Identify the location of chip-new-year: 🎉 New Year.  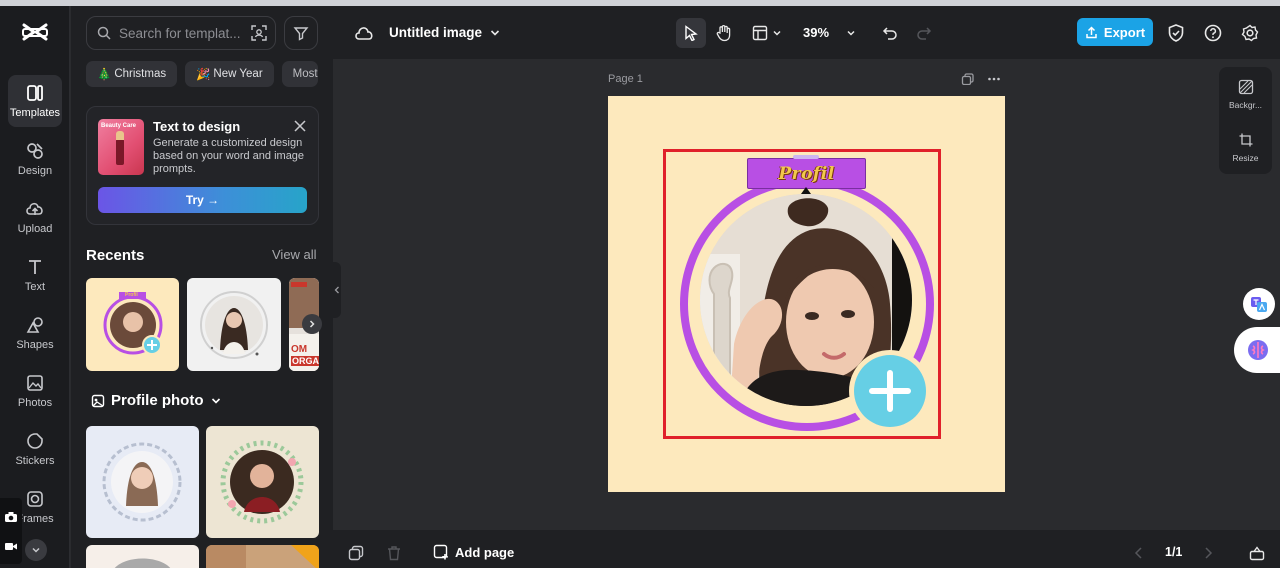
(229, 74).